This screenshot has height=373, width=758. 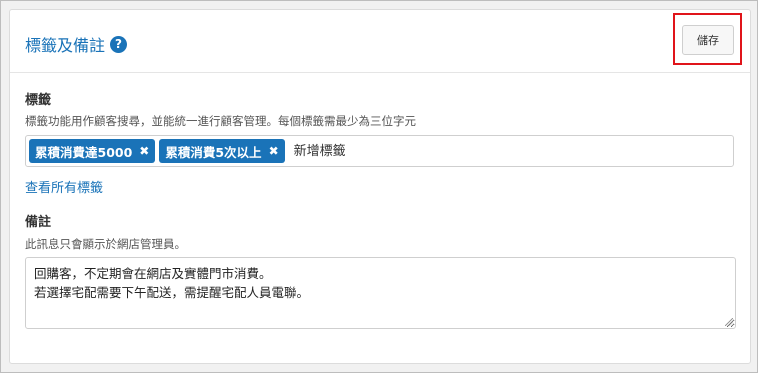 I want to click on tag-chip: 累積消費5次以上 ✖, so click(x=222, y=151).